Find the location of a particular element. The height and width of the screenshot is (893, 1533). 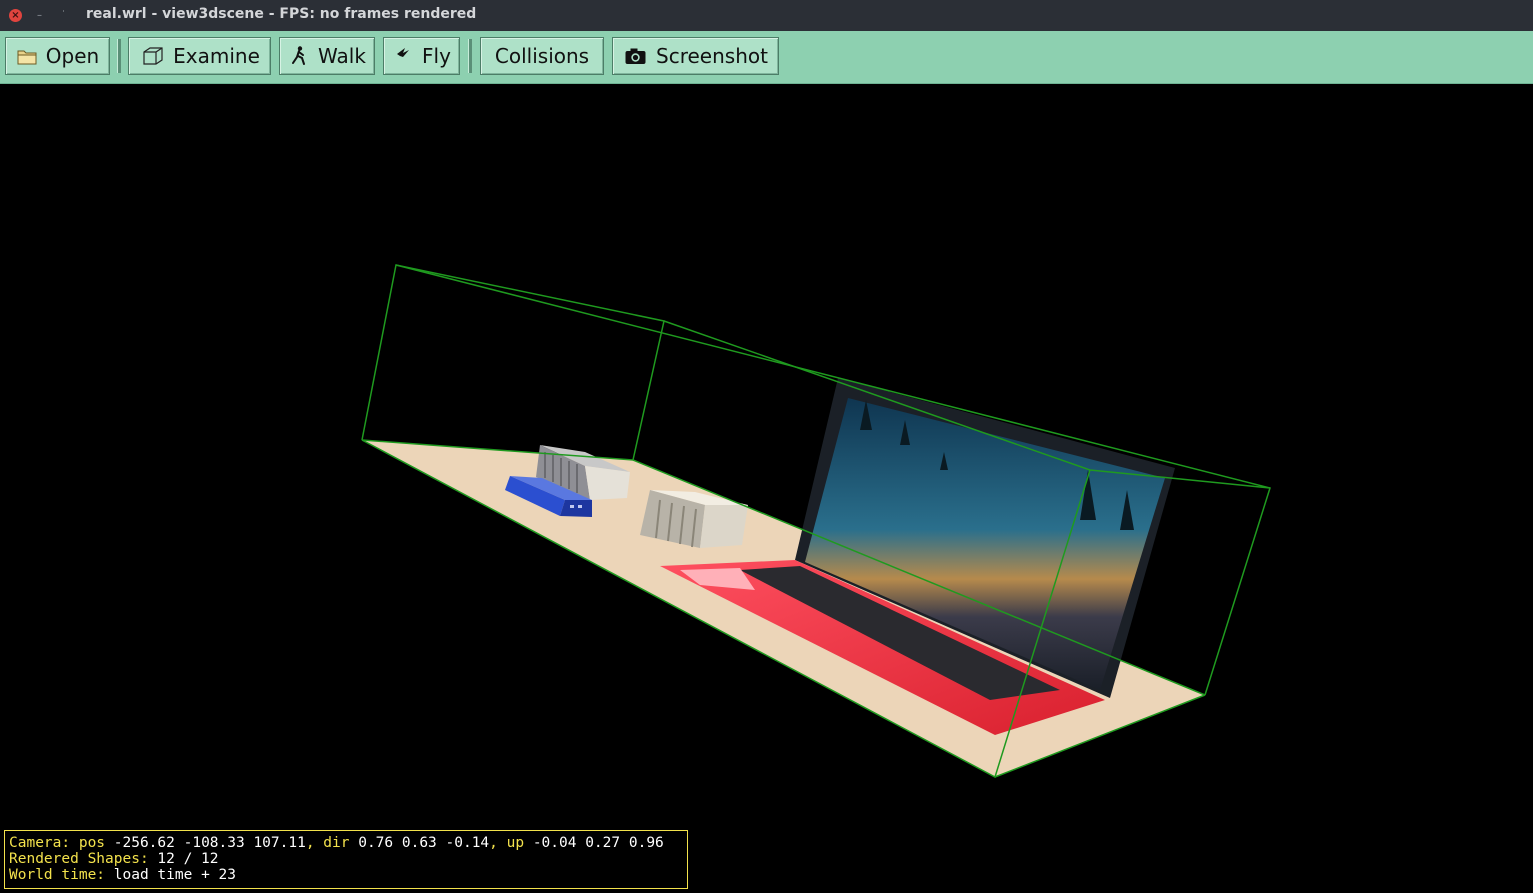

restore-icon: ˙ is located at coordinates (63, 15).